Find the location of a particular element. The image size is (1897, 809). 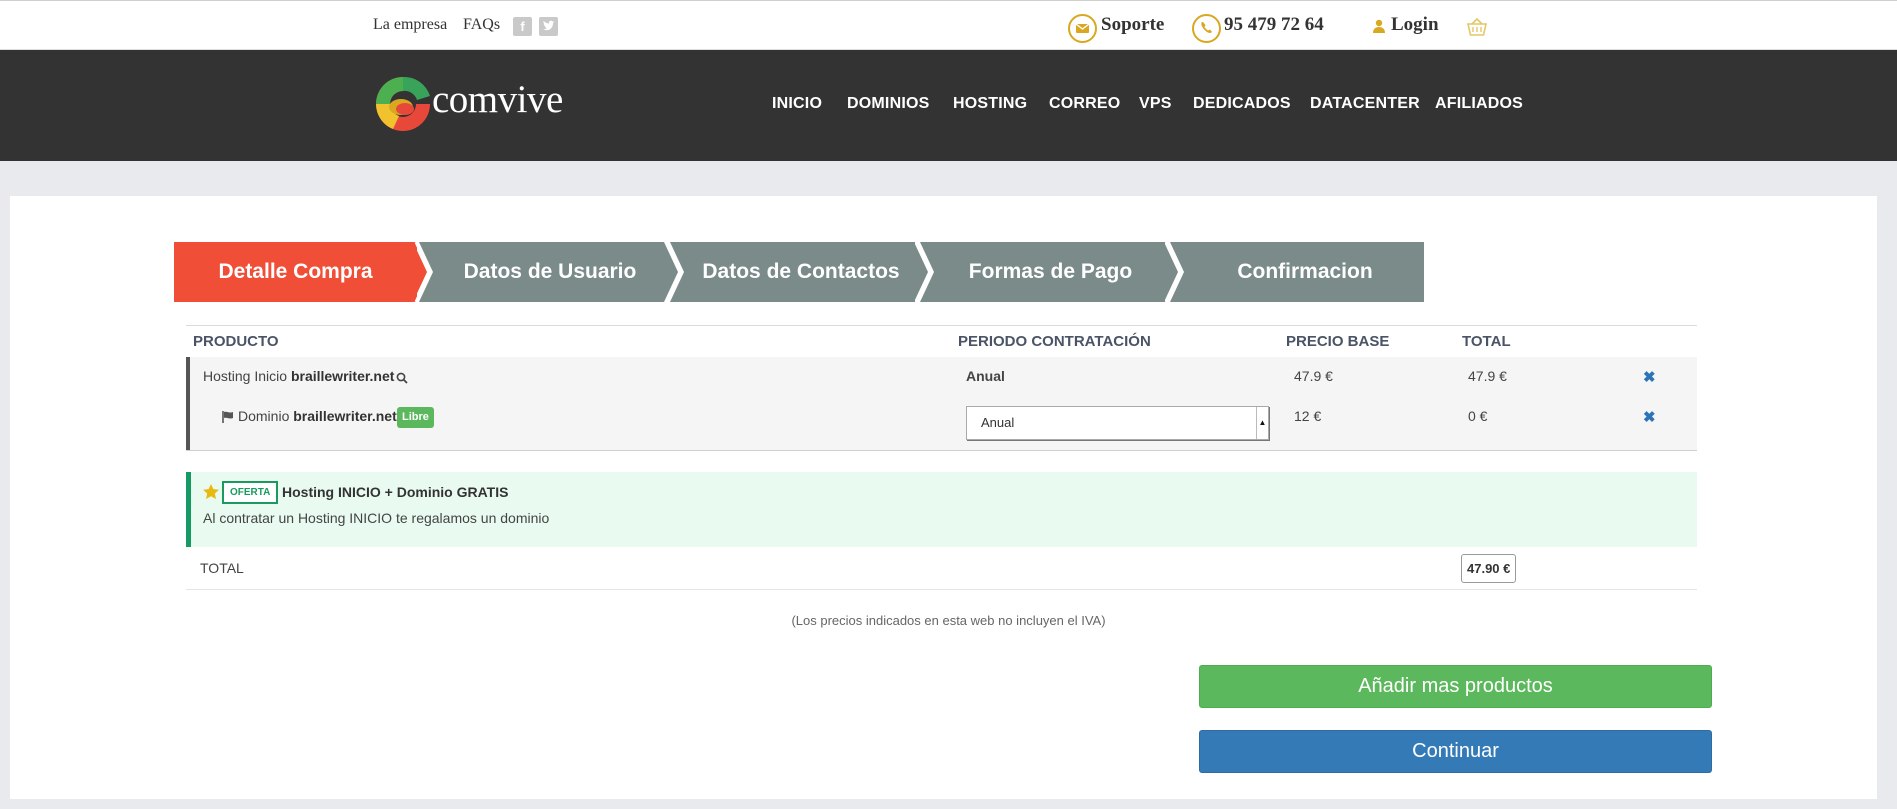

login-link: Login is located at coordinates (1415, 25).